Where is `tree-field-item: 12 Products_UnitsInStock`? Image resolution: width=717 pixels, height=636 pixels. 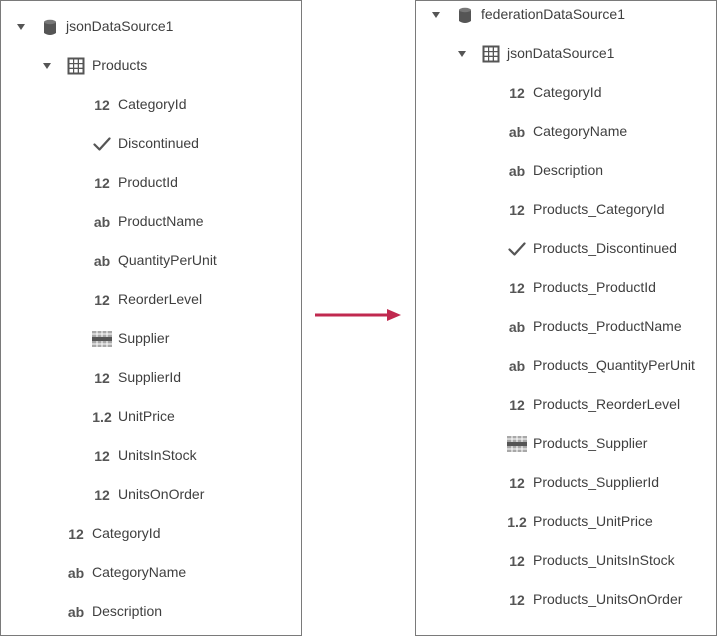
tree-field-item: 12 Products_UnitsInStock is located at coordinates (566, 561).